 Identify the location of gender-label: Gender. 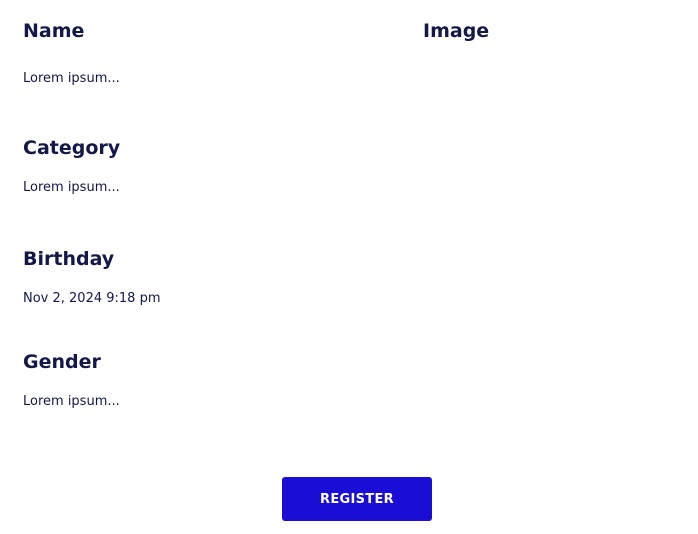
(62, 362).